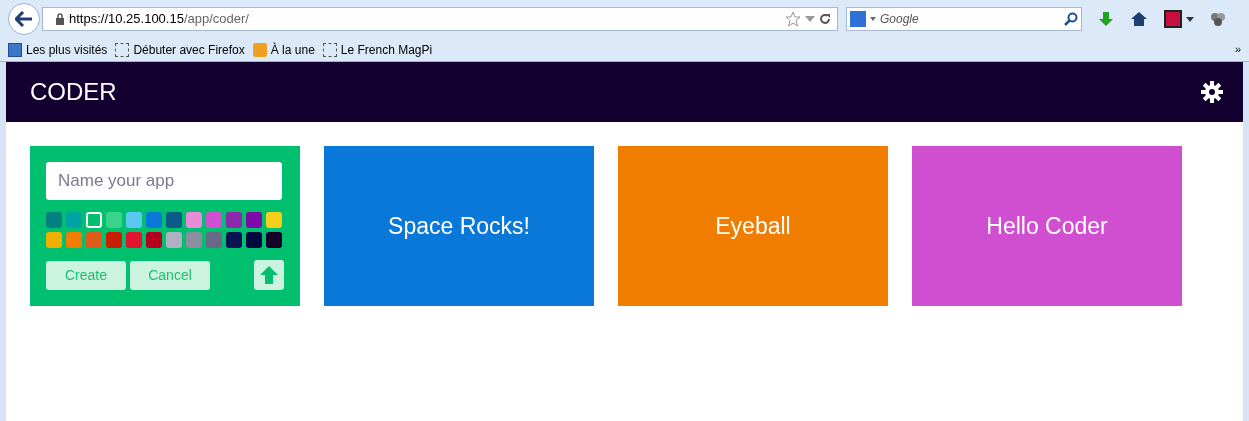  I want to click on star-icon, so click(793, 19).